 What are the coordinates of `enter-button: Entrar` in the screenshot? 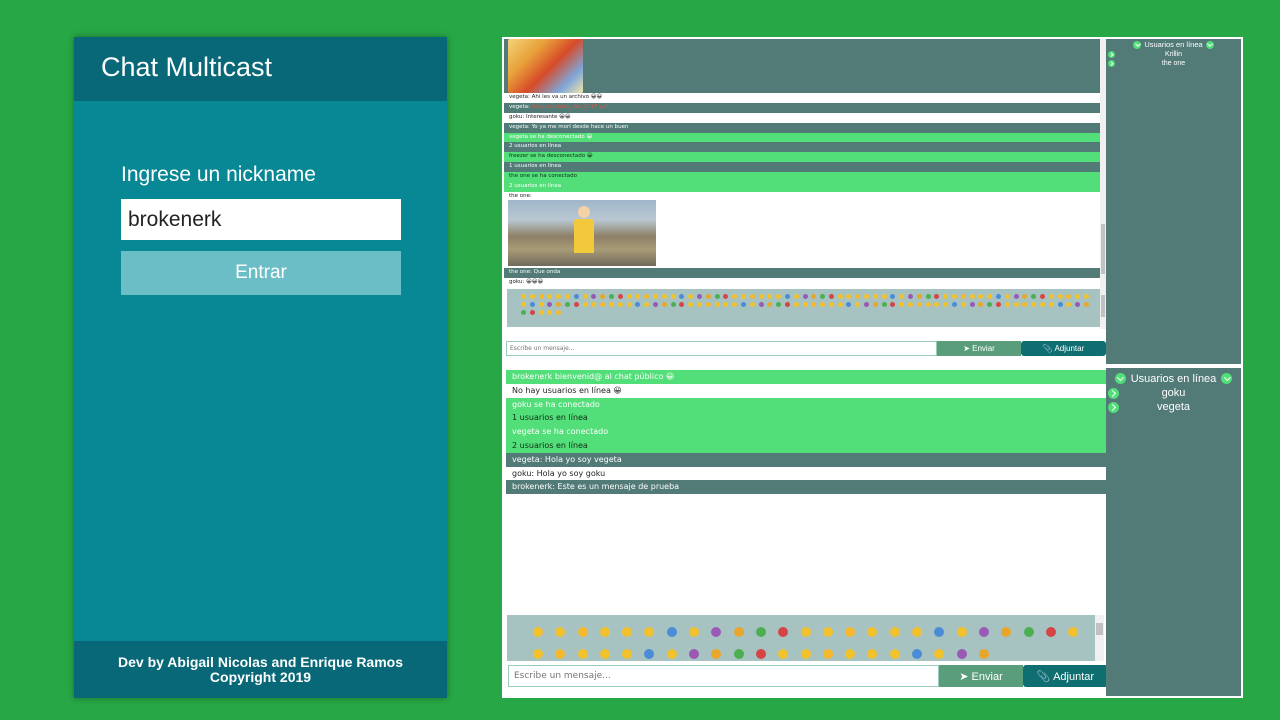 It's located at (261, 273).